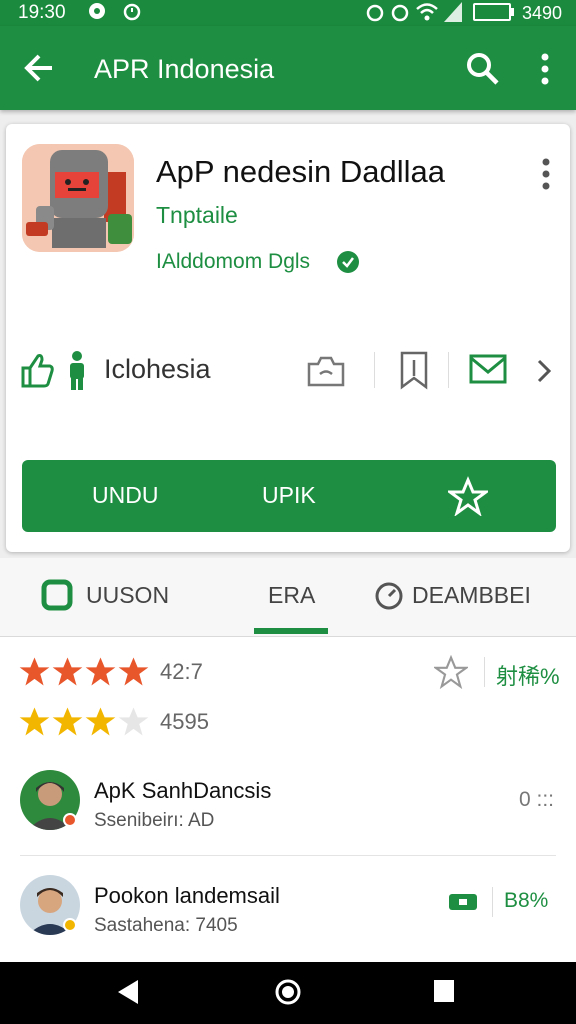  Describe the element at coordinates (288, 13) in the screenshot. I see `status-bar: 19:30 3490` at that location.